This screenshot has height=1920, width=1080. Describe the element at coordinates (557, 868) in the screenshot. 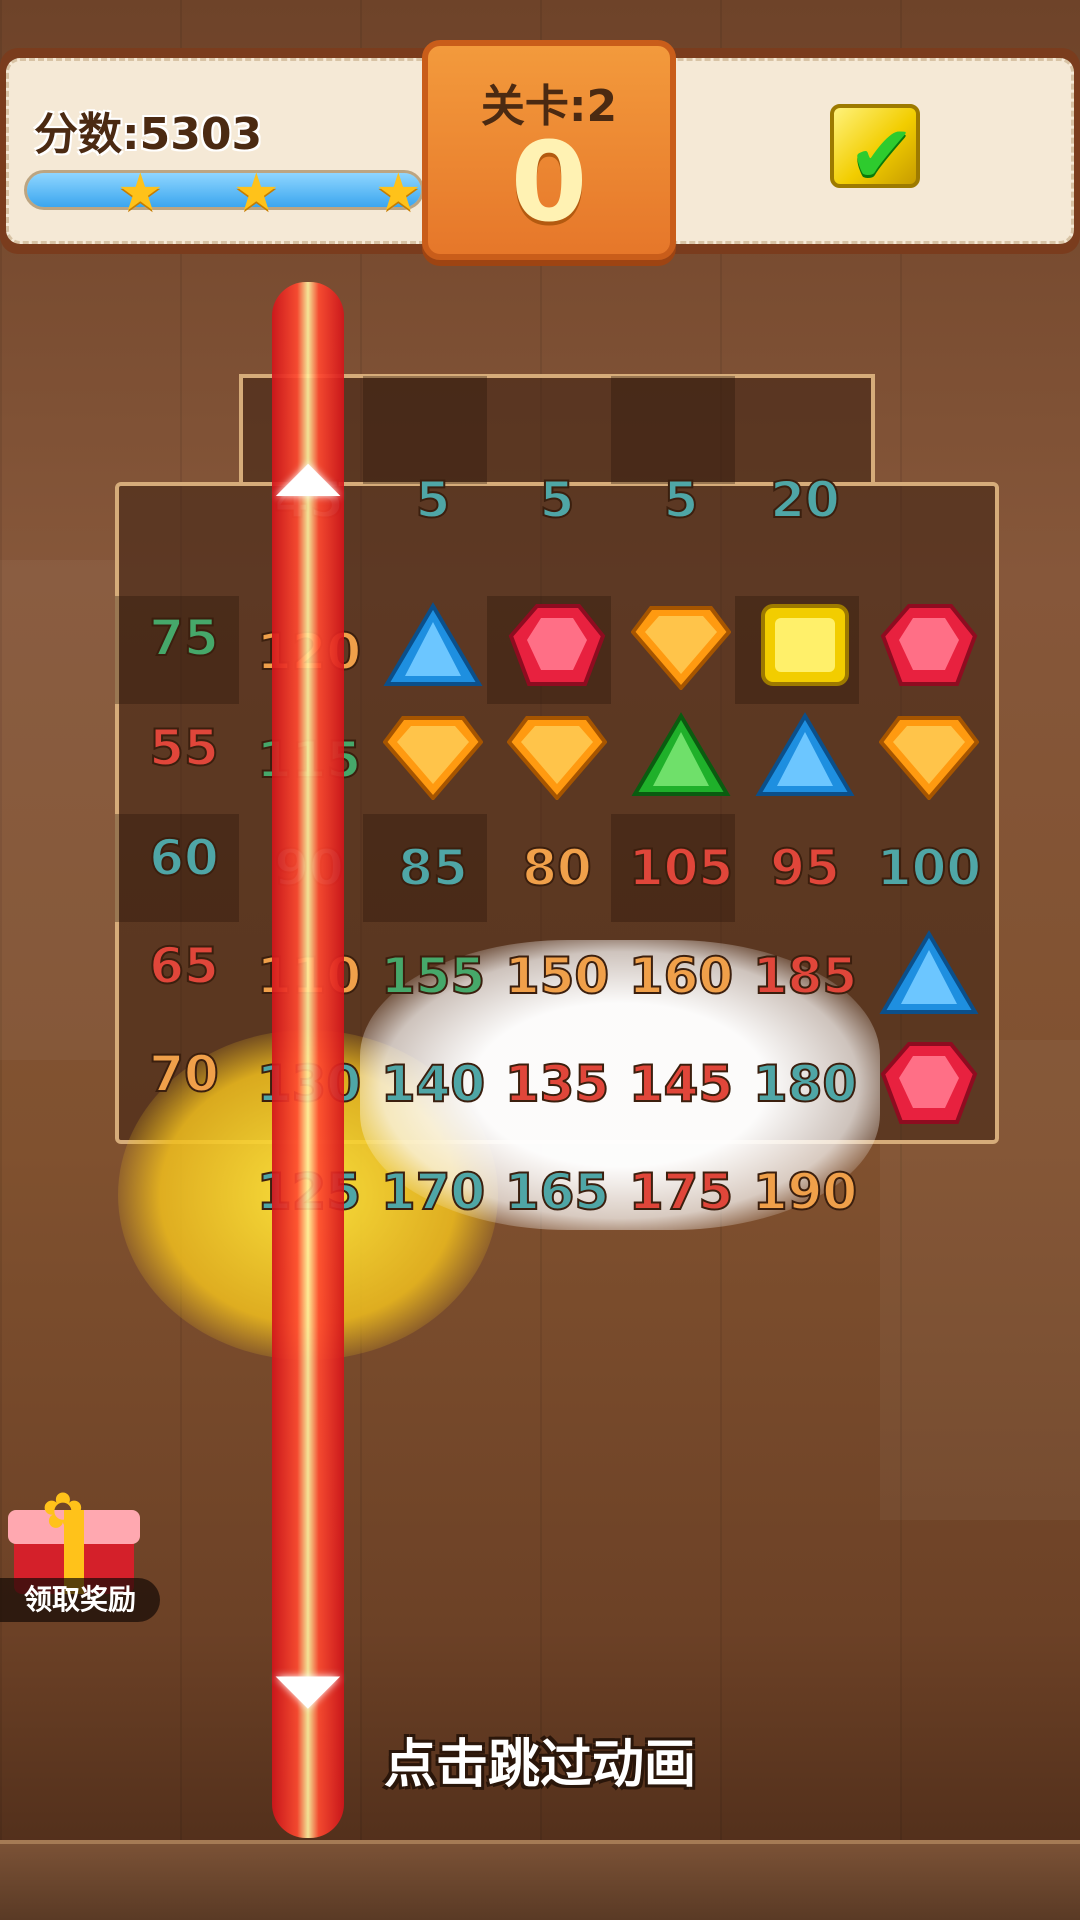

I see `cell-score: 80` at that location.